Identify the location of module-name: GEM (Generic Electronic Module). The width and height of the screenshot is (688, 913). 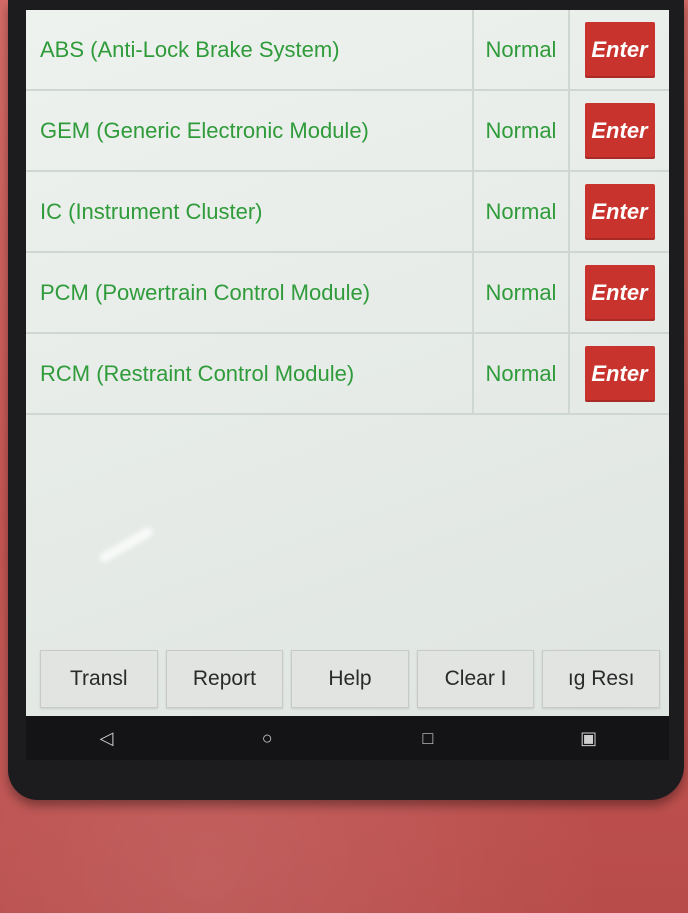
(250, 130).